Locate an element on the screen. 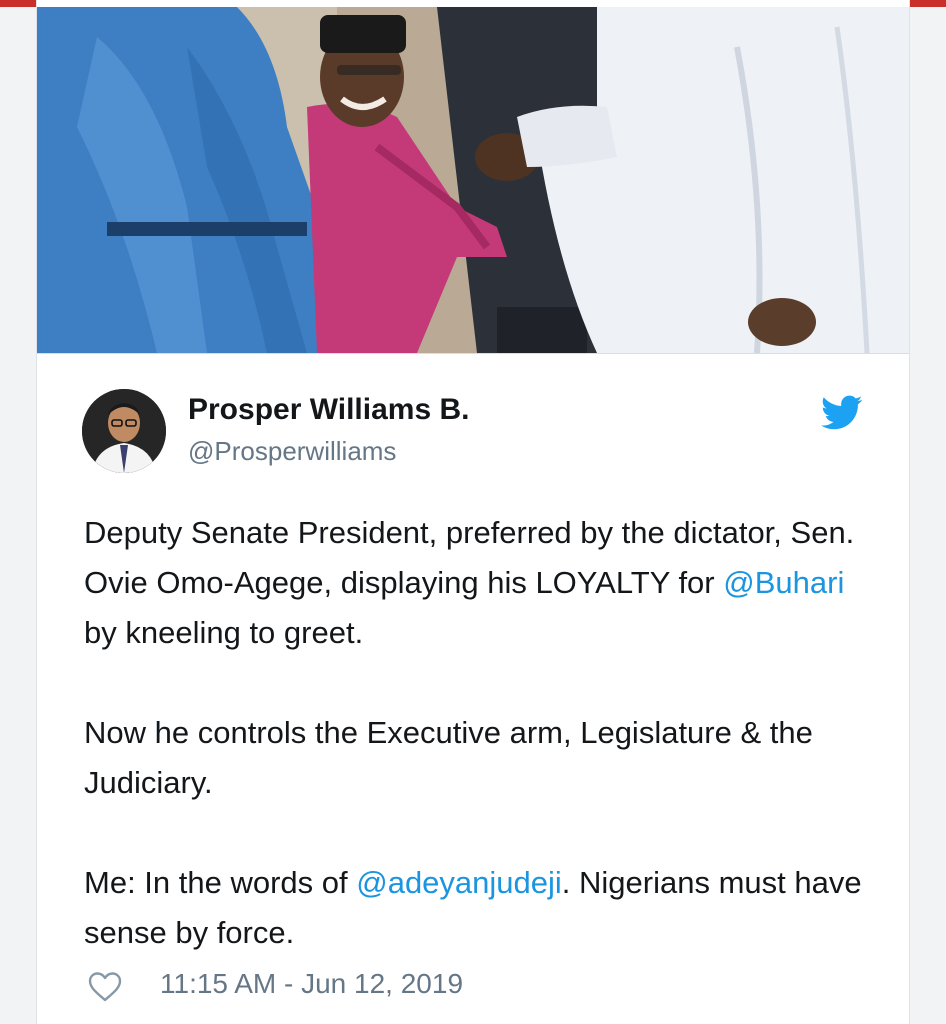 The image size is (946, 1024). photo-divider is located at coordinates (473, 353).